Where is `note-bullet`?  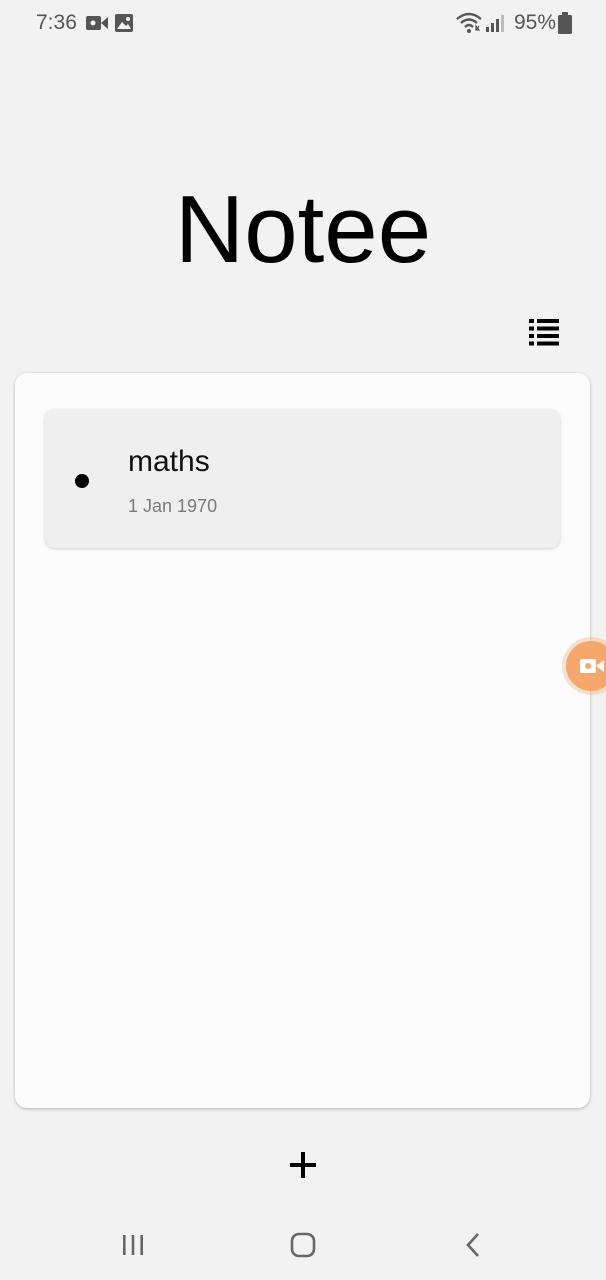
note-bullet is located at coordinates (82, 481).